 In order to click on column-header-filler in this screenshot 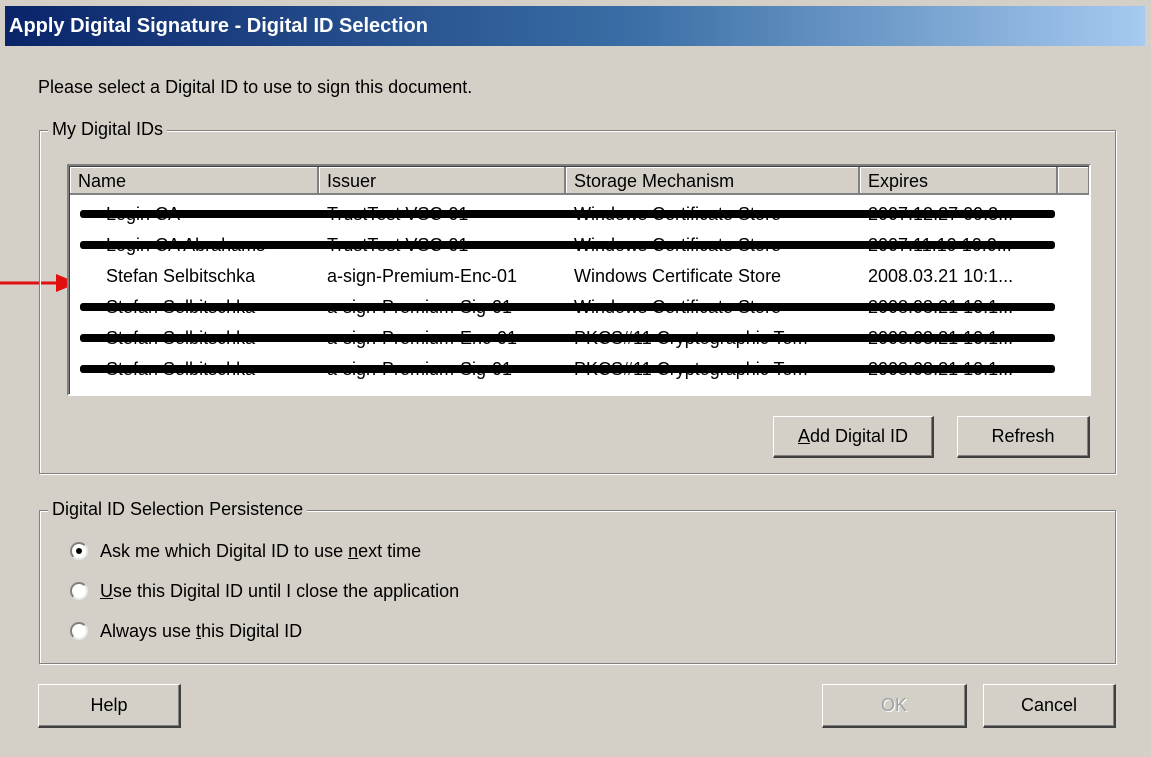, I will do `click(1073, 181)`.